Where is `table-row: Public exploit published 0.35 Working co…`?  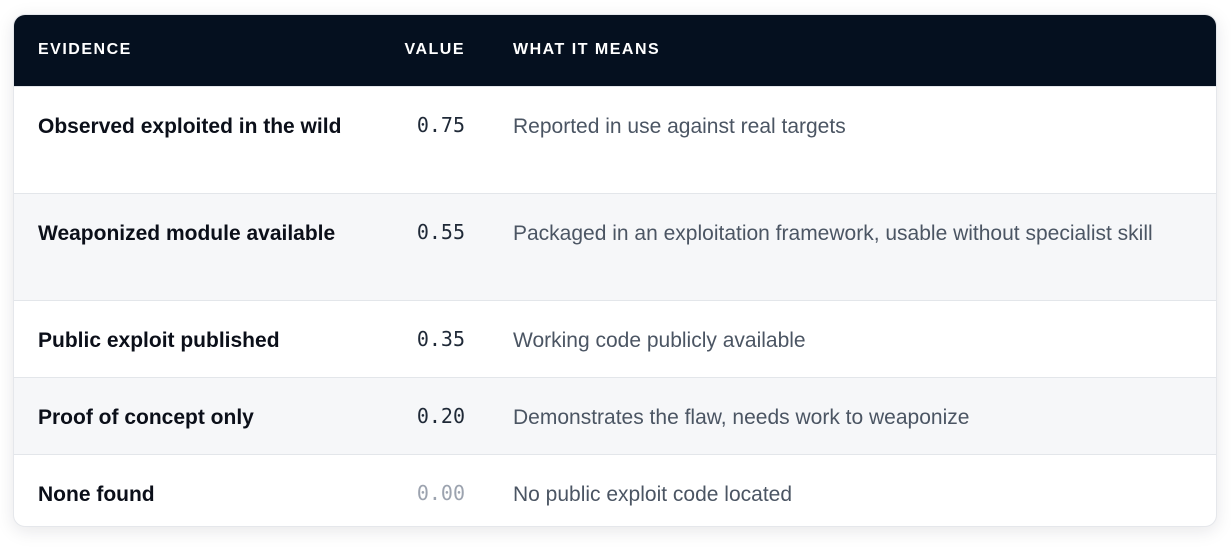 table-row: Public exploit published 0.35 Working co… is located at coordinates (615, 338).